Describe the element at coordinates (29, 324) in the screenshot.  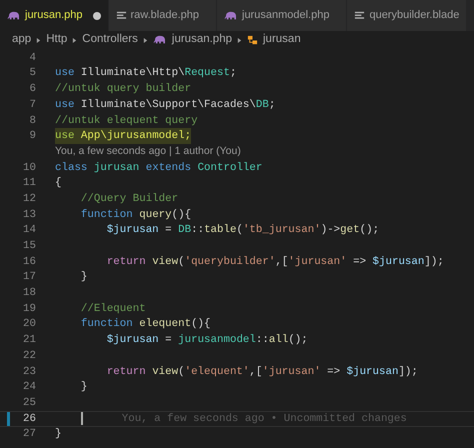
I see `line-number: 20` at that location.